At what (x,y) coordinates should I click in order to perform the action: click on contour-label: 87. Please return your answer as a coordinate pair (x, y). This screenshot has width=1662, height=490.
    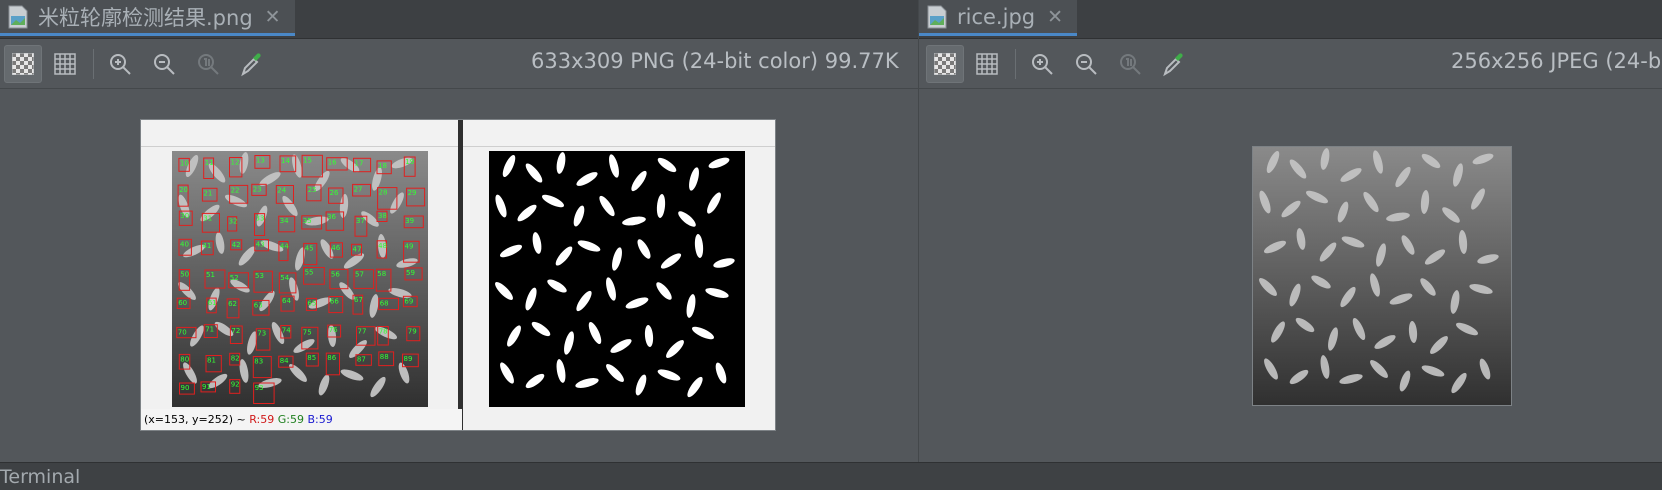
    Looking at the image, I should click on (361, 360).